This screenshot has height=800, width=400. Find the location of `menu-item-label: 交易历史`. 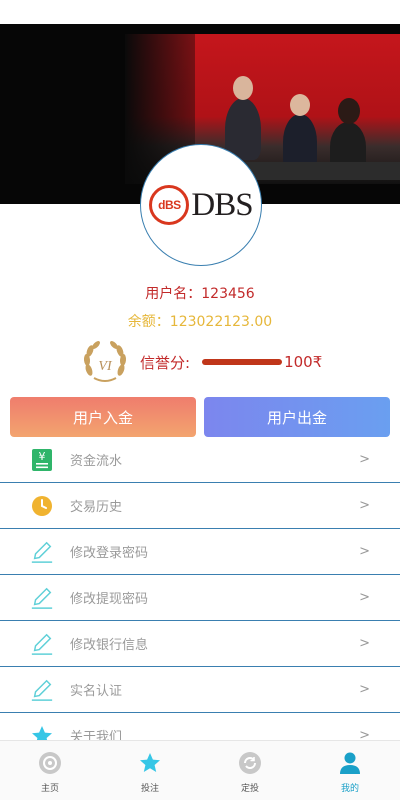

menu-item-label: 交易历史 is located at coordinates (96, 507).